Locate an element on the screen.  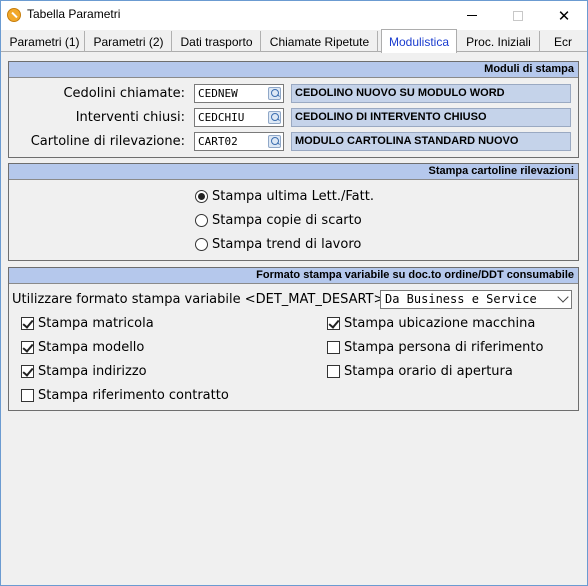
check-persona-riferimento: Stampa persona di riferimento is located at coordinates (435, 347).